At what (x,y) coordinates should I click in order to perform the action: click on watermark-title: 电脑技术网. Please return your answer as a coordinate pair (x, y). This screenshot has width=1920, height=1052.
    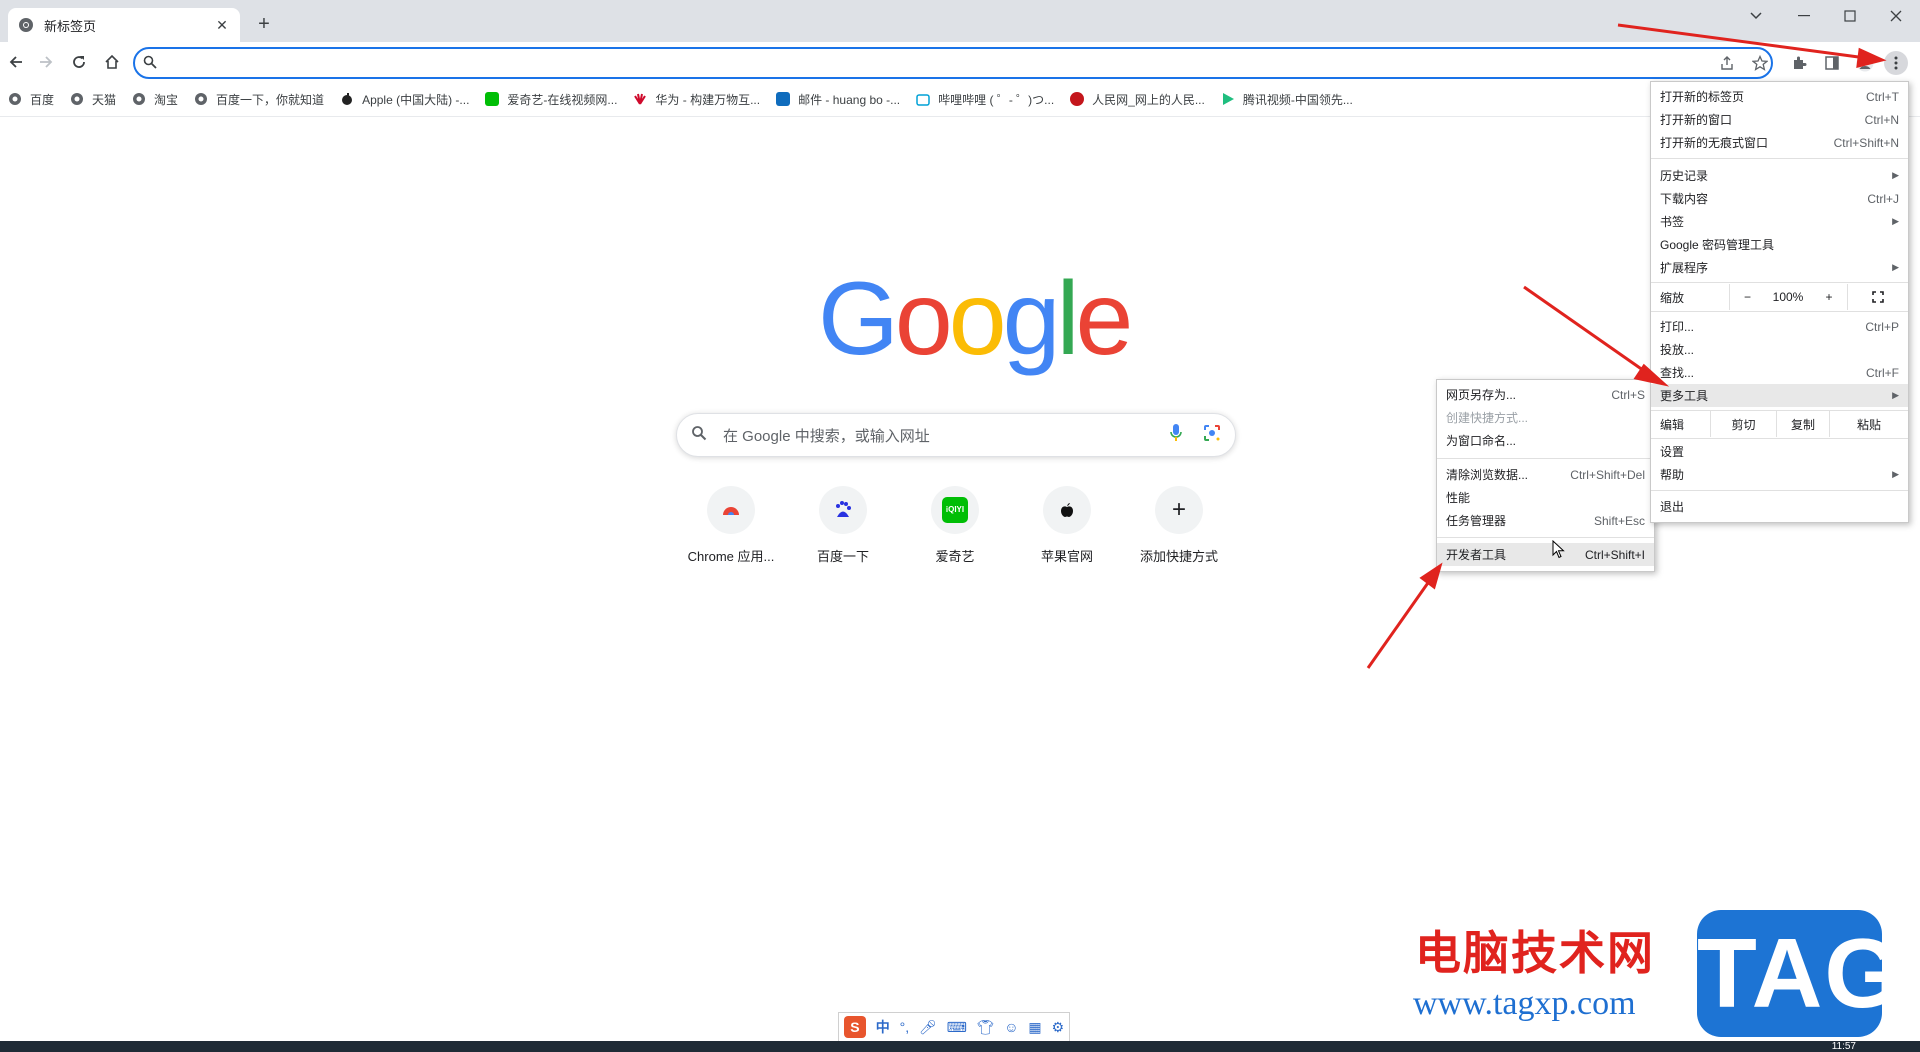
    Looking at the image, I should click on (1535, 953).